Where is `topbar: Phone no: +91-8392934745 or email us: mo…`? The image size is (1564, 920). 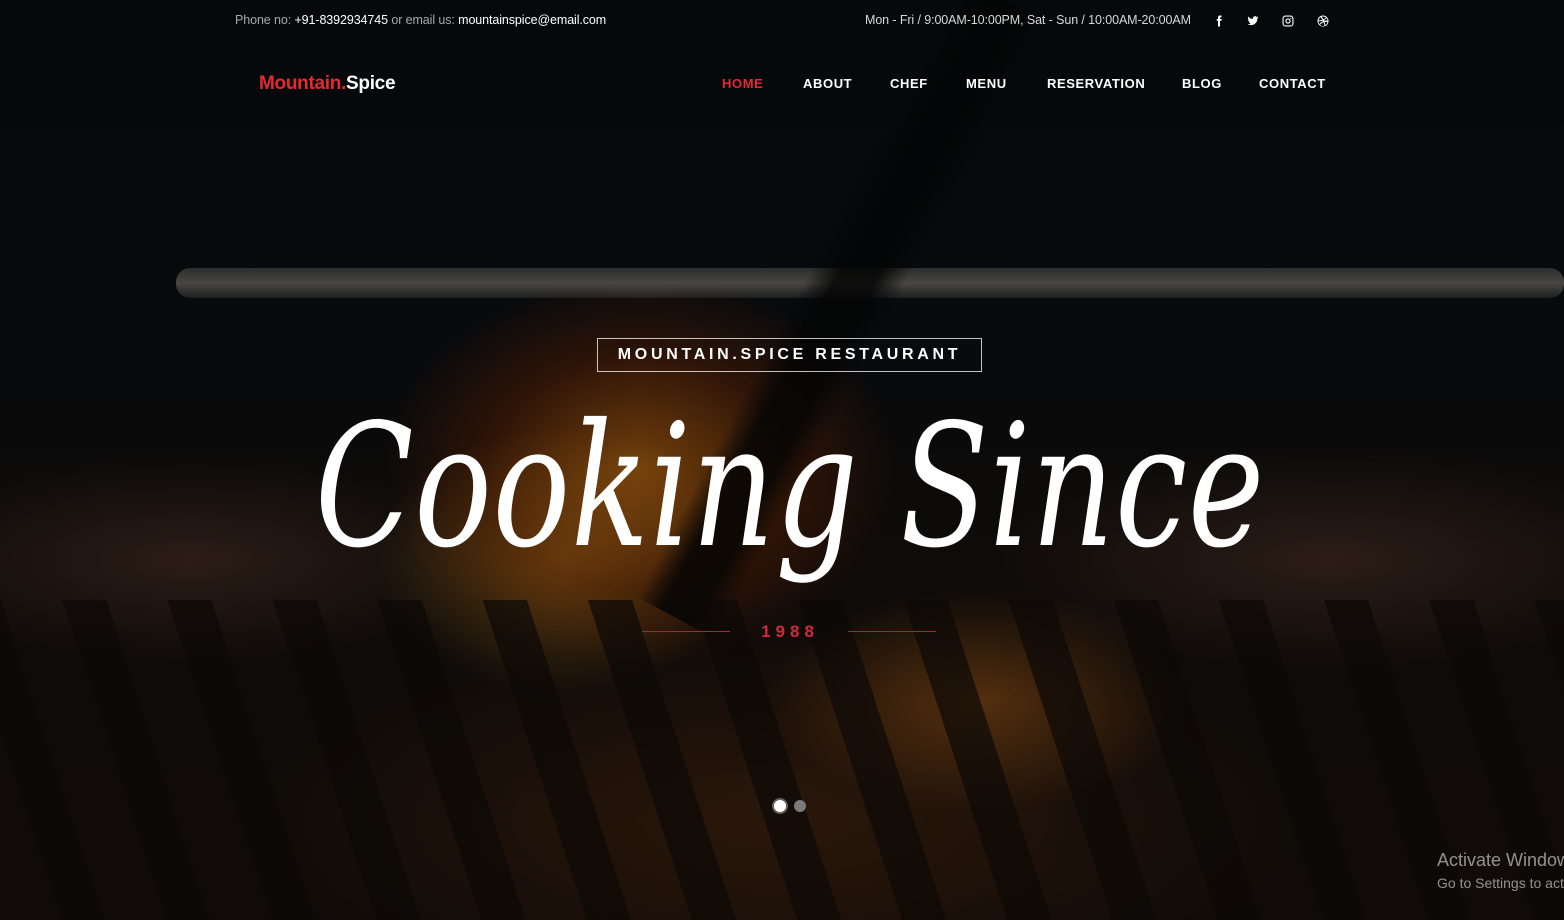
topbar: Phone no: +91-8392934745 or email us: mo… is located at coordinates (782, 21).